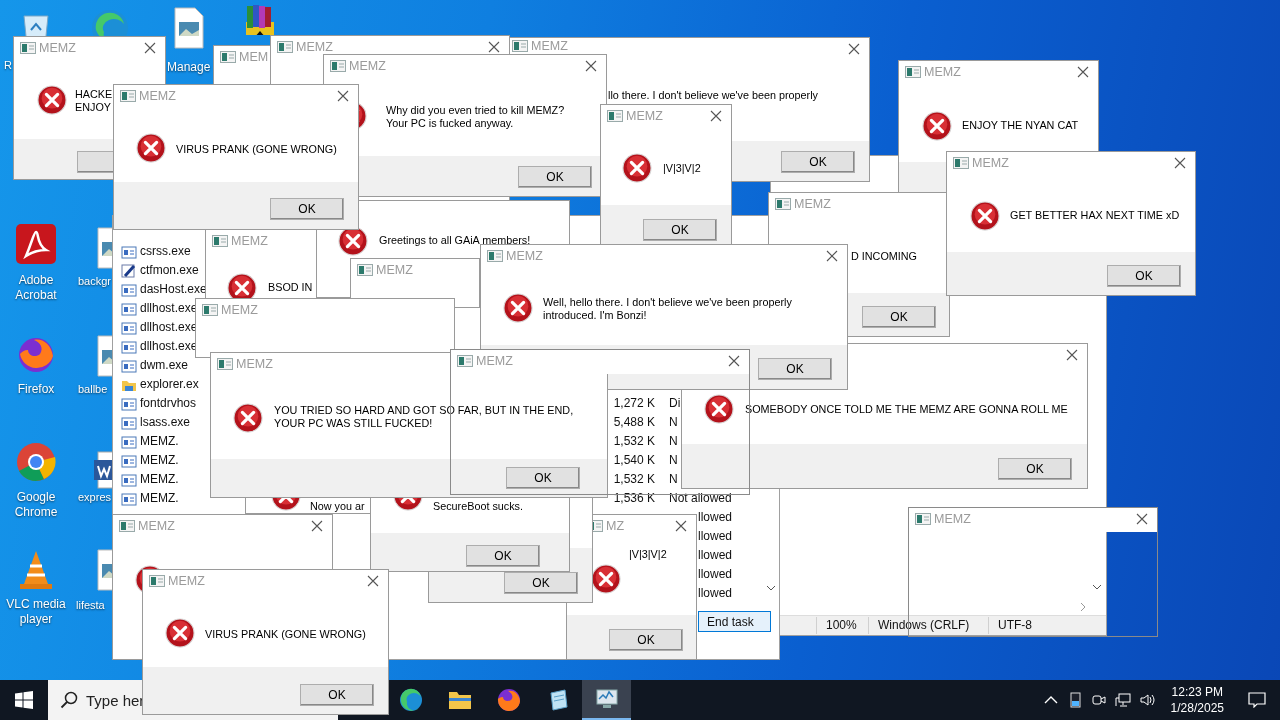  Describe the element at coordinates (290, 287) in the screenshot. I see `message-text: BSOD IN` at that location.